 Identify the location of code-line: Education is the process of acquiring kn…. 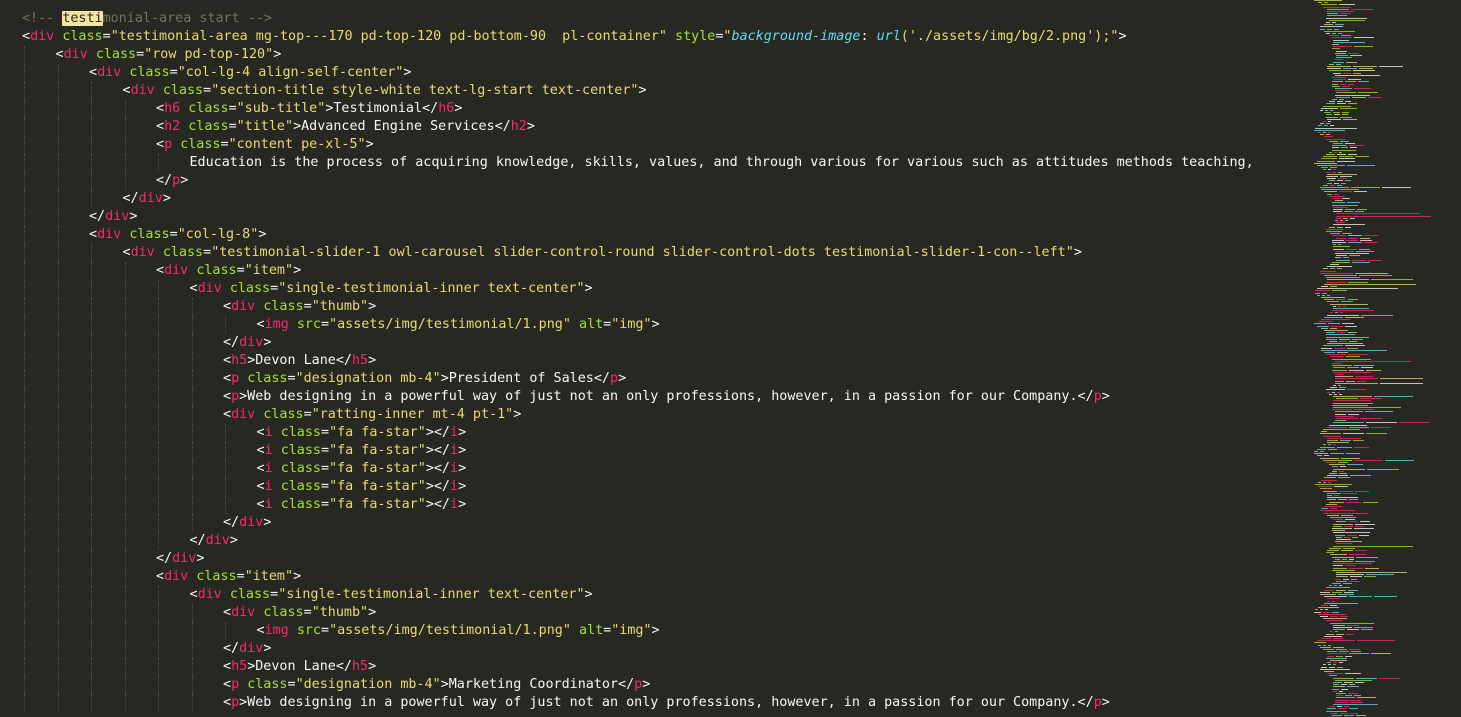
(650, 163).